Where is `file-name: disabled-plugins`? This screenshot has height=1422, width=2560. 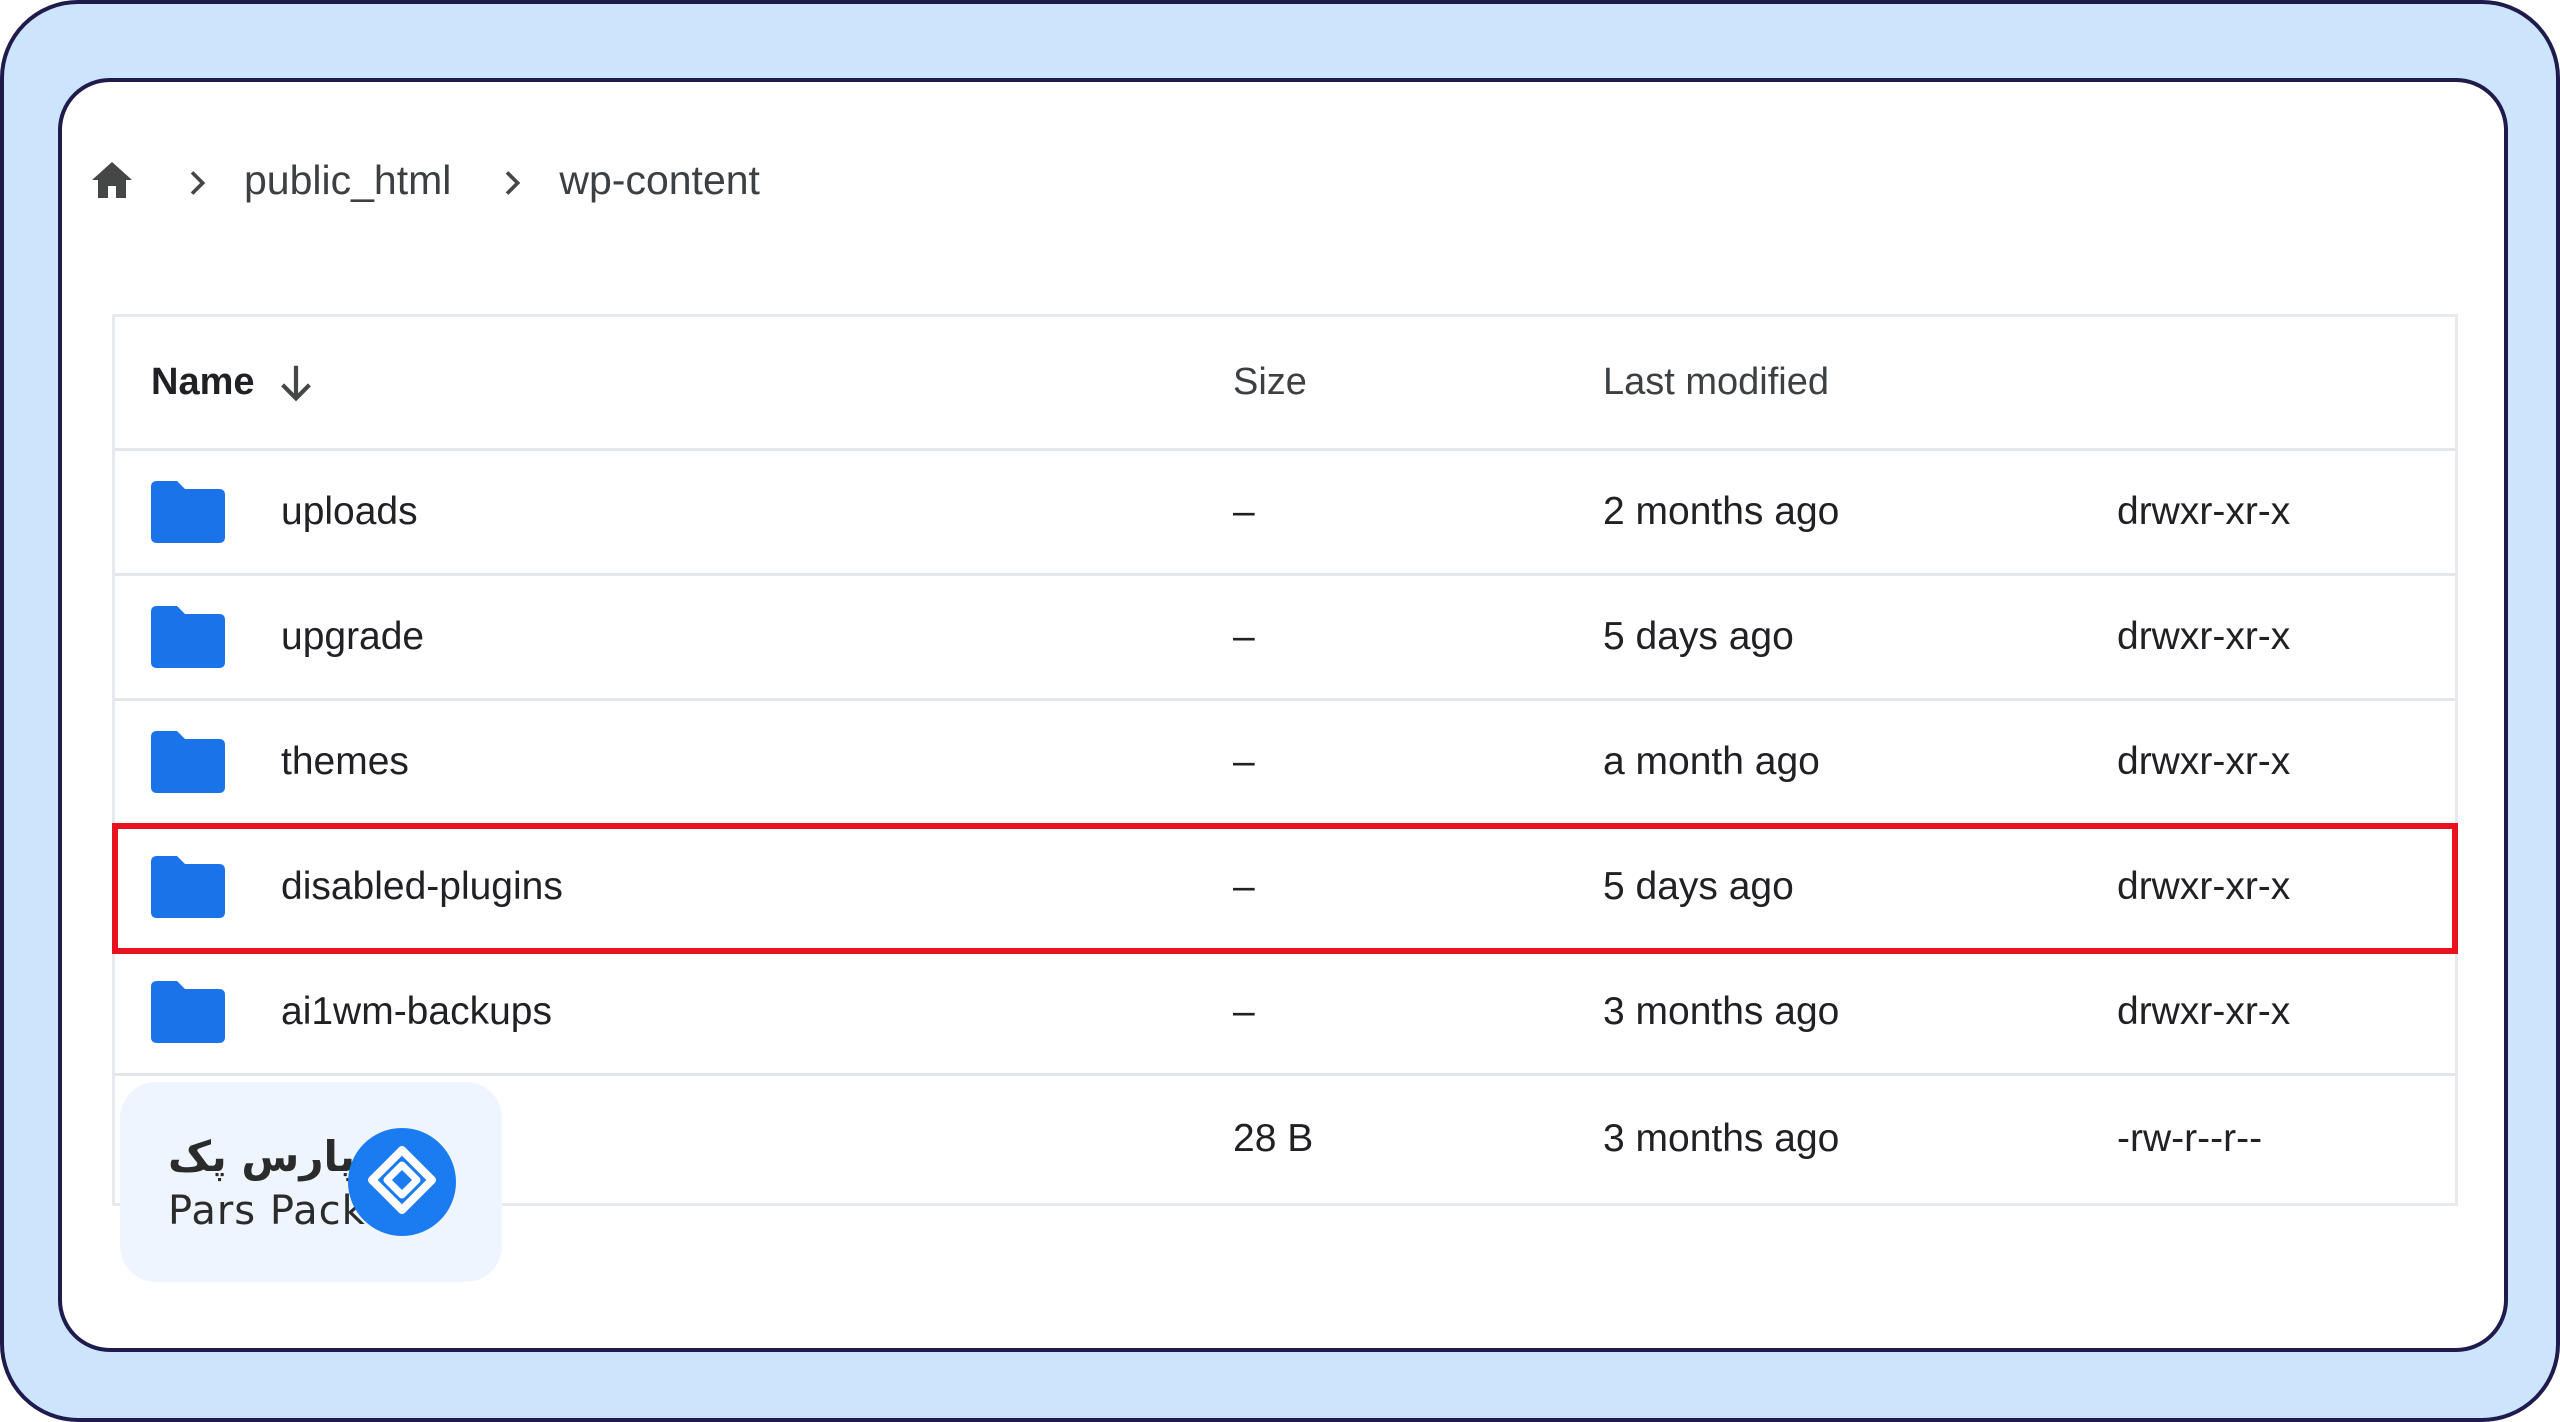
file-name: disabled-plugins is located at coordinates (422, 887).